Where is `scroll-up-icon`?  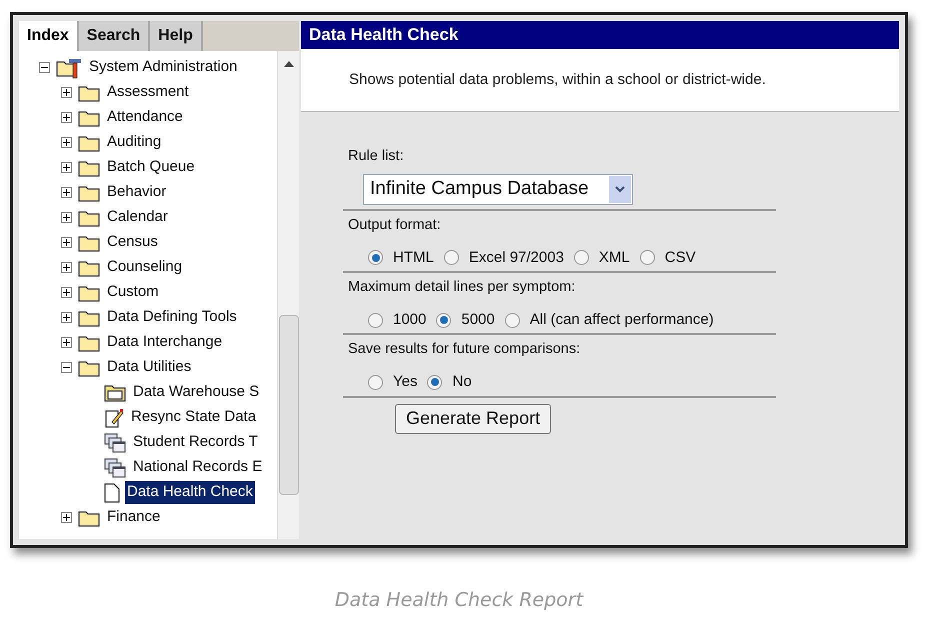 scroll-up-icon is located at coordinates (289, 64).